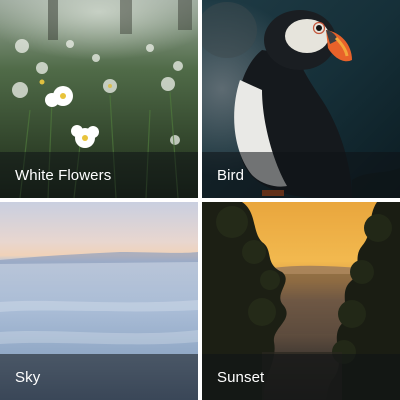 This screenshot has width=400, height=400. I want to click on tile-label-sky: Sky, so click(28, 377).